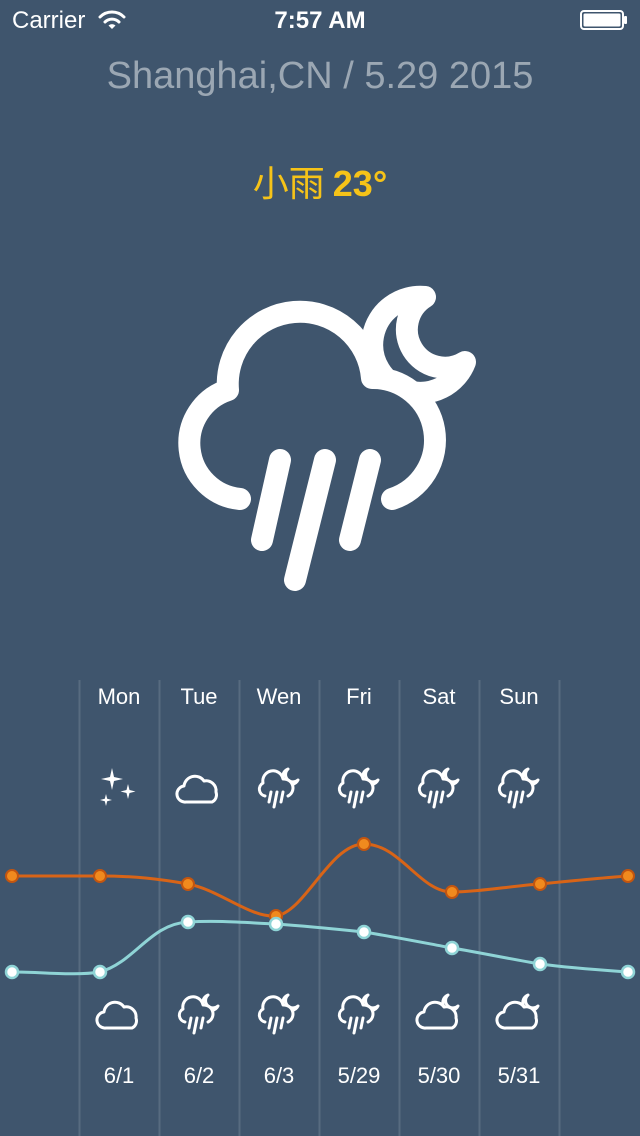 The height and width of the screenshot is (1136, 640). What do you see at coordinates (199, 1075) in the screenshot?
I see `date-label-tue: 6/2` at bounding box center [199, 1075].